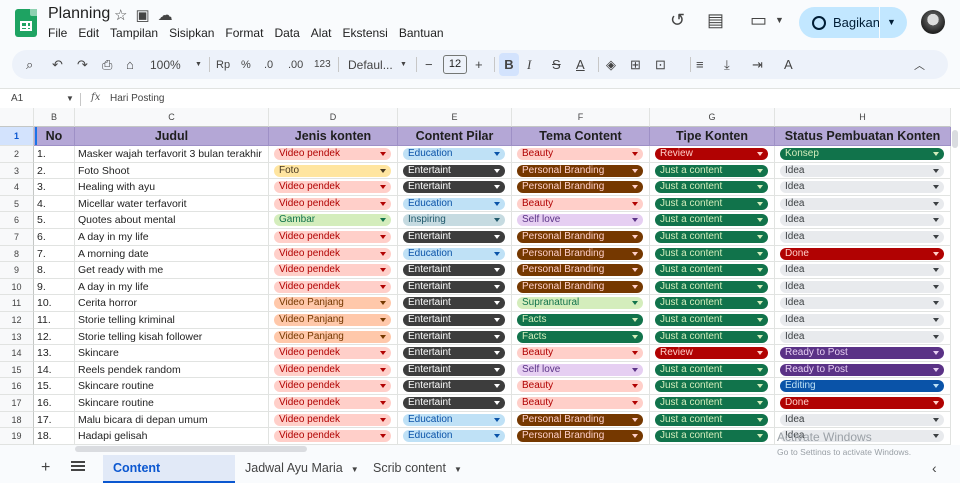 This screenshot has width=960, height=483. What do you see at coordinates (17, 436) in the screenshot?
I see `row-header: 19` at bounding box center [17, 436].